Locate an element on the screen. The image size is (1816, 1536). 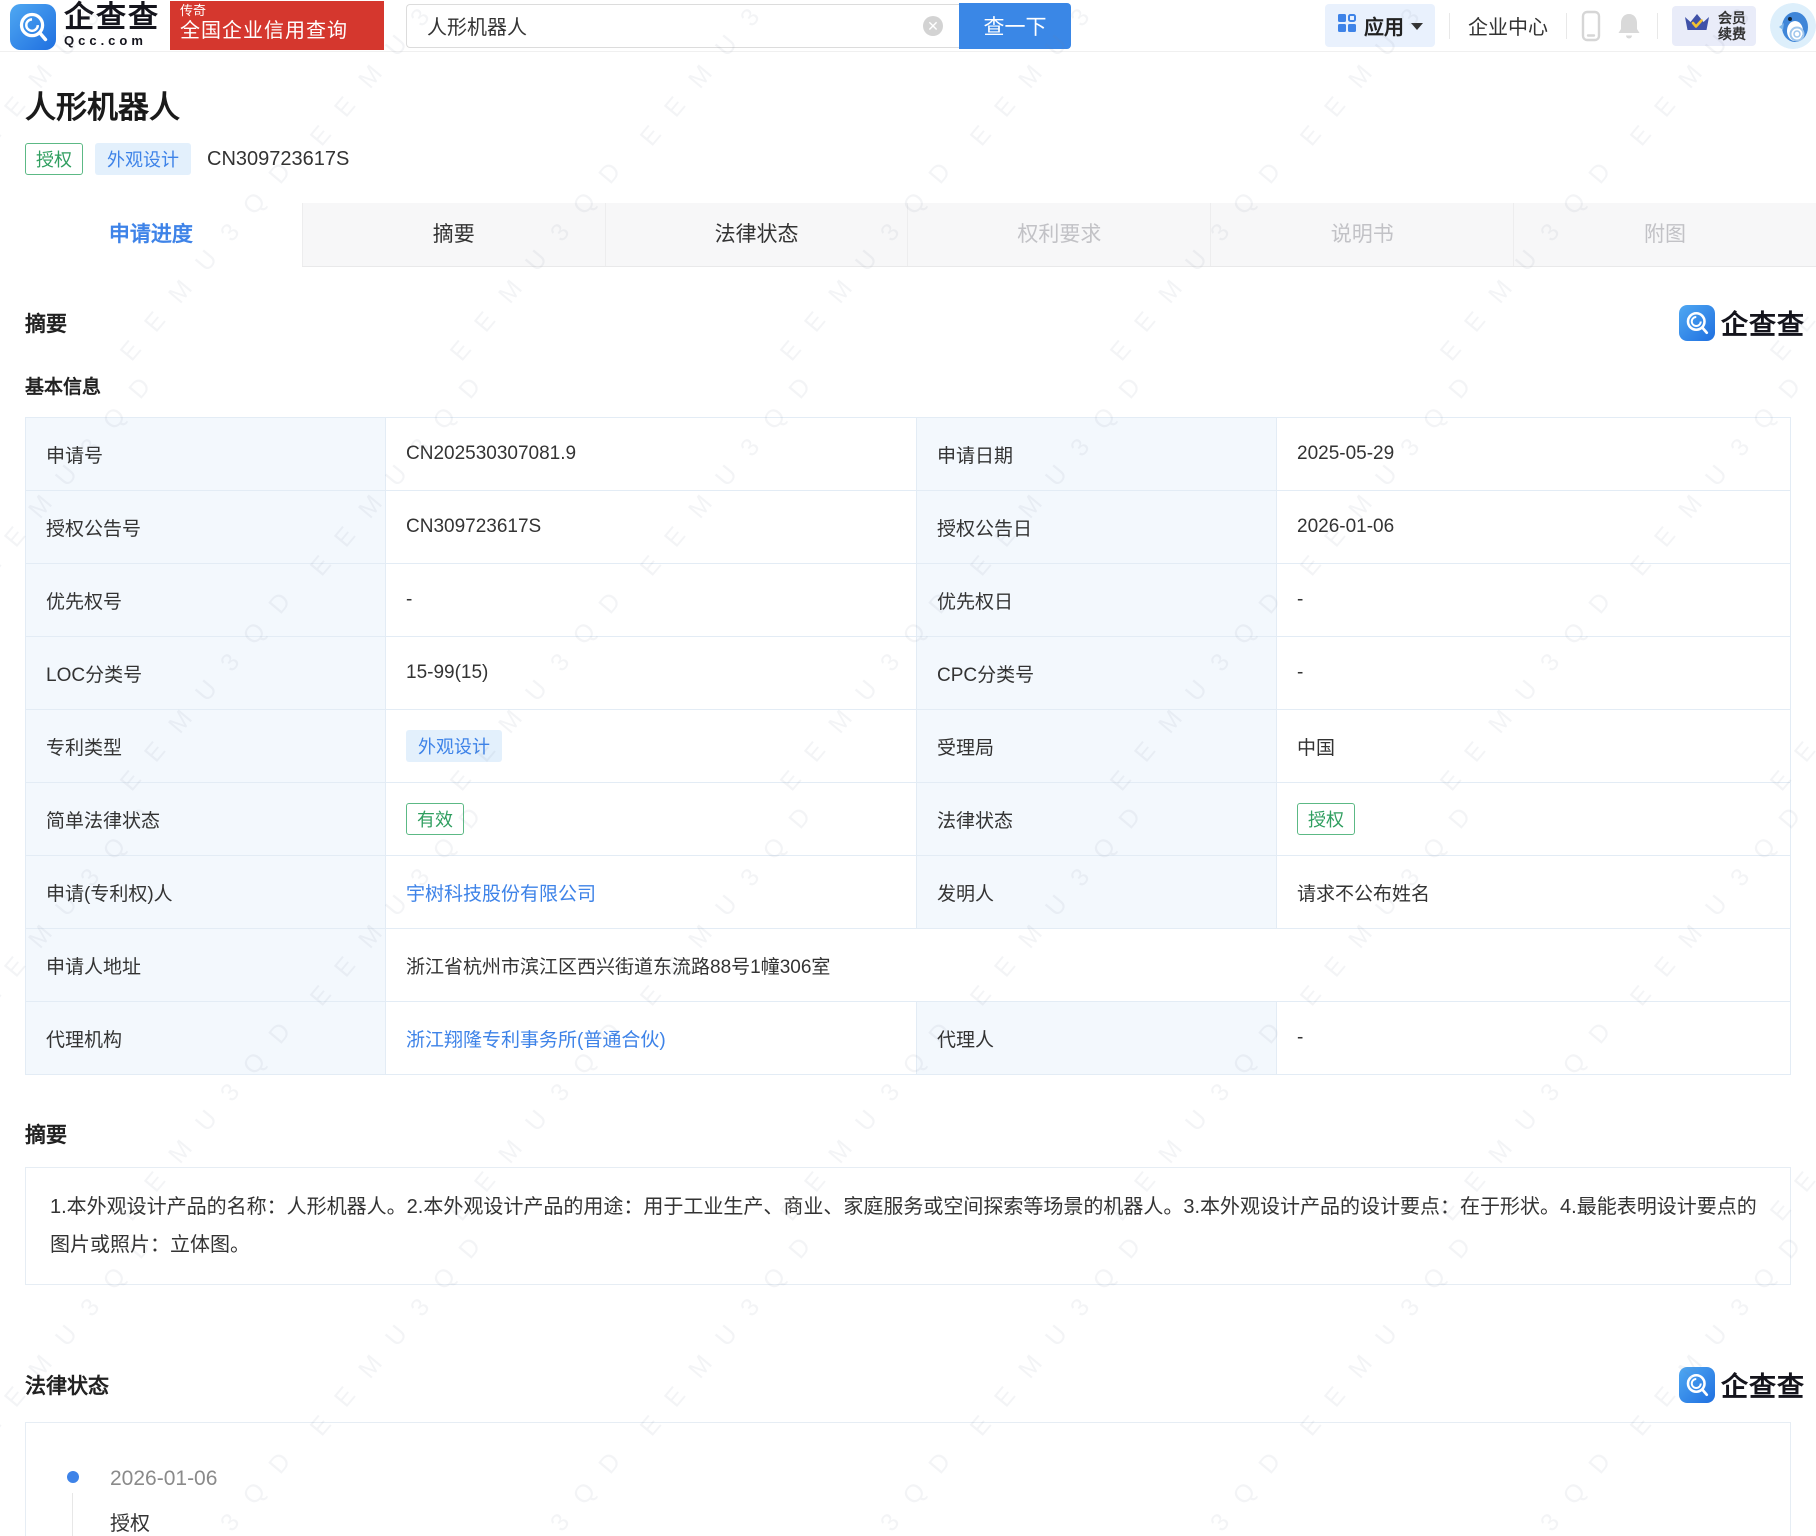
row-value: 有效 is located at coordinates (651, 819).